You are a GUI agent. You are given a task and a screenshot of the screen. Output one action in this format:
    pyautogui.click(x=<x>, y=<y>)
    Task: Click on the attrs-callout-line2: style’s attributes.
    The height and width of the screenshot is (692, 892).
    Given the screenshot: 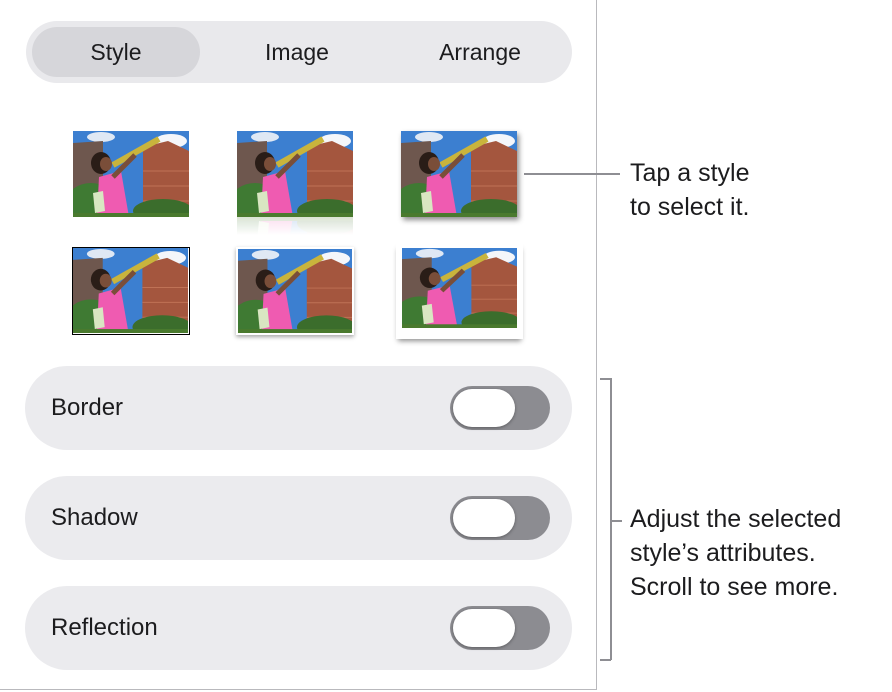 What is the action you would take?
    pyautogui.click(x=723, y=553)
    